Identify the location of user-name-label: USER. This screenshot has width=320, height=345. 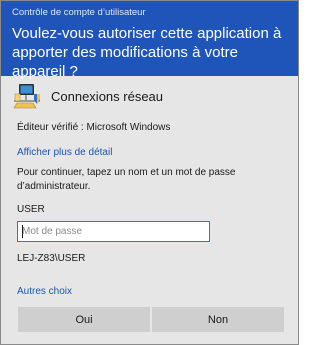
(31, 209).